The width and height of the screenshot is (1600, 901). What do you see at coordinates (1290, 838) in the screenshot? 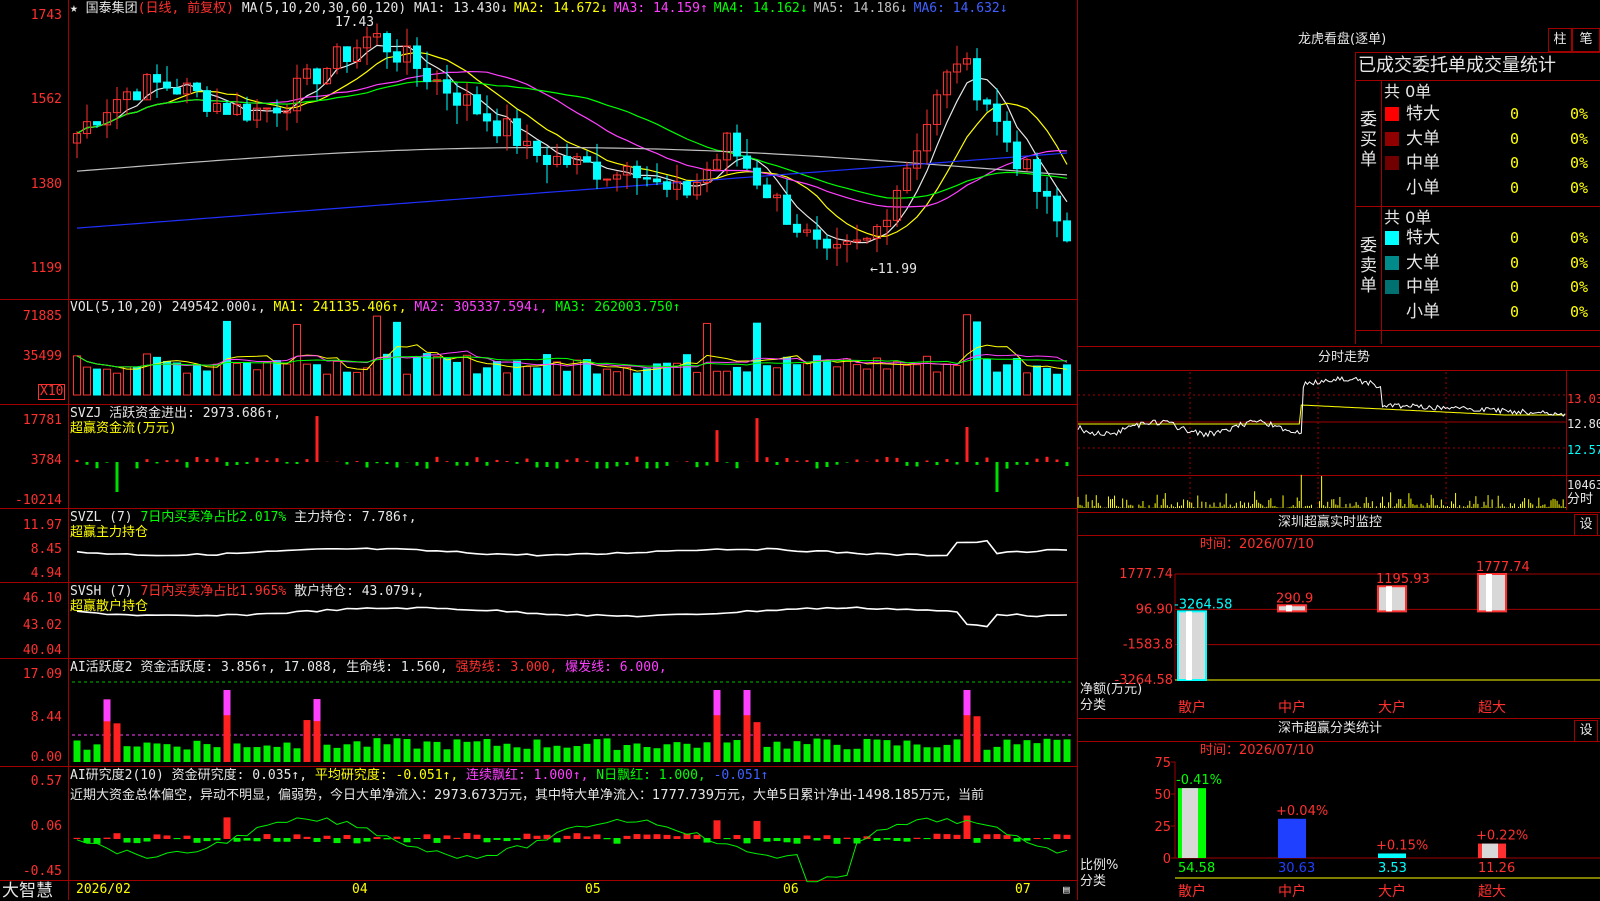
I see `classify-bar-inner` at bounding box center [1290, 838].